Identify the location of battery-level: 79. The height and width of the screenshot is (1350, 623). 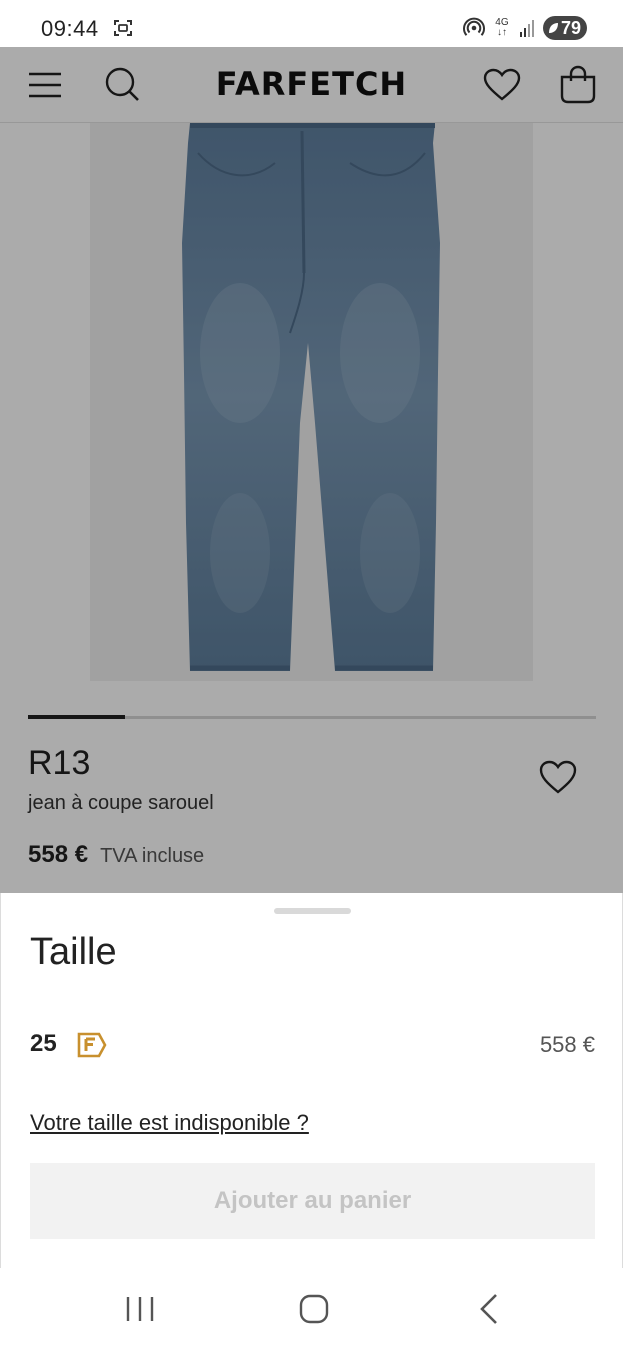
(570, 27).